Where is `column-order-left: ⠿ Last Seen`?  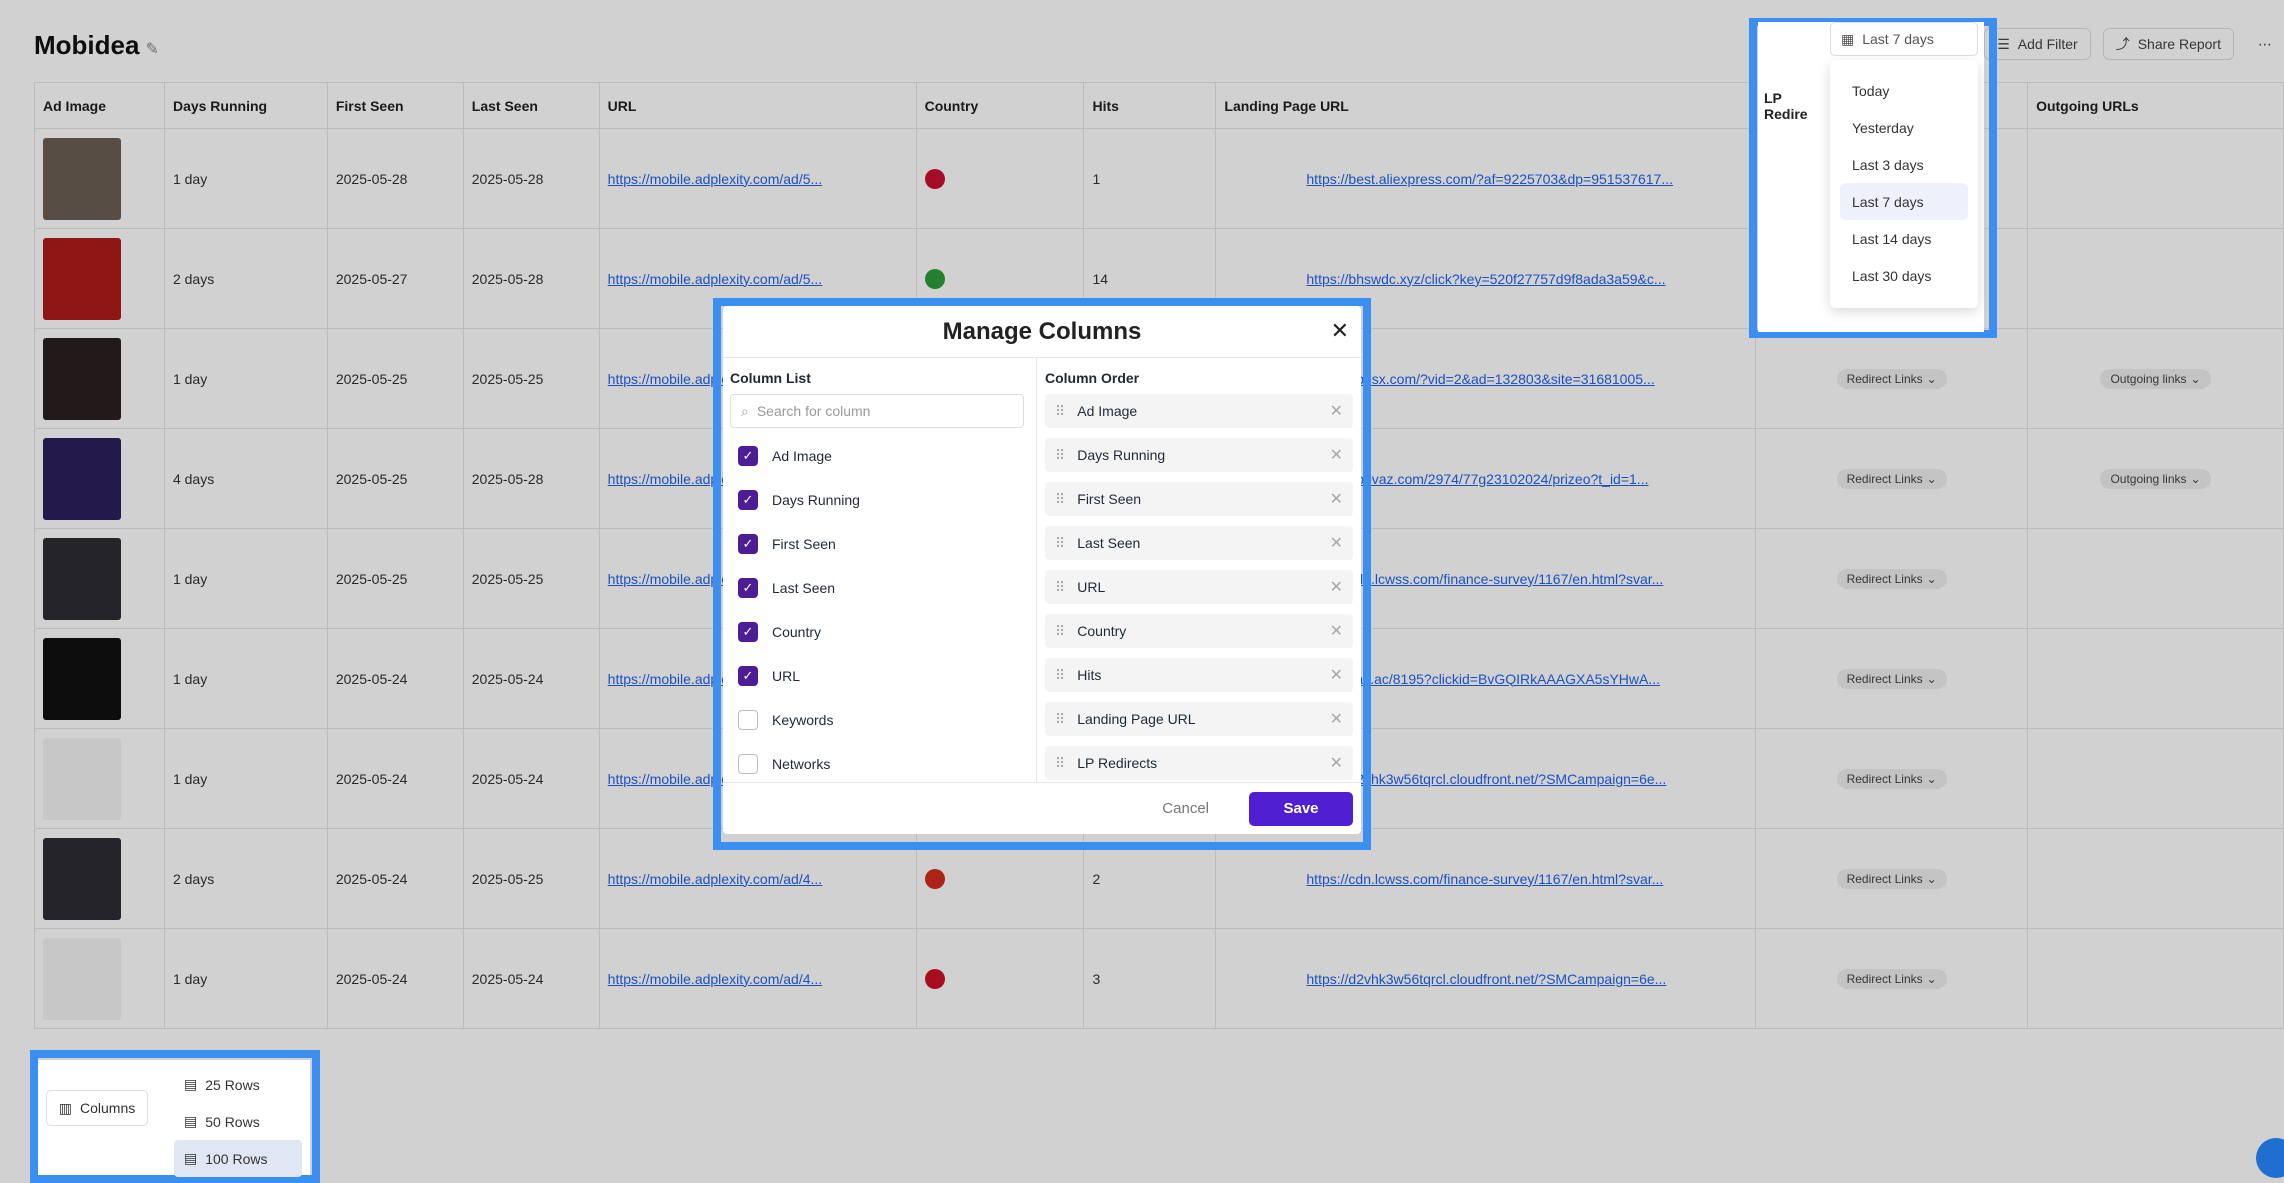 column-order-left: ⠿ Last Seen is located at coordinates (1097, 543).